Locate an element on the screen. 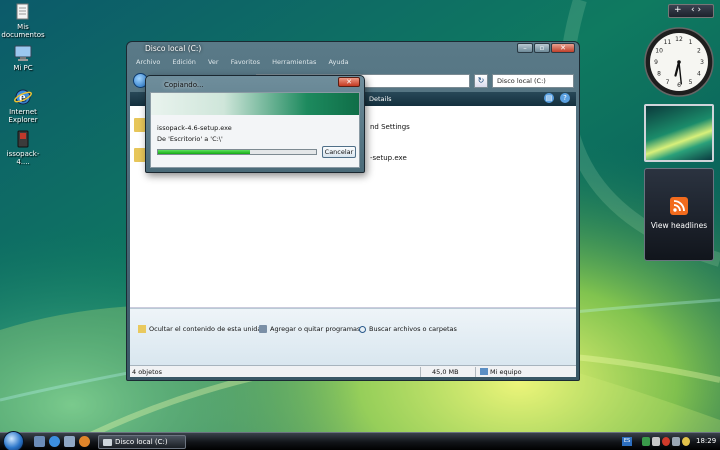 The height and width of the screenshot is (450, 720). search-icon is located at coordinates (362, 329).